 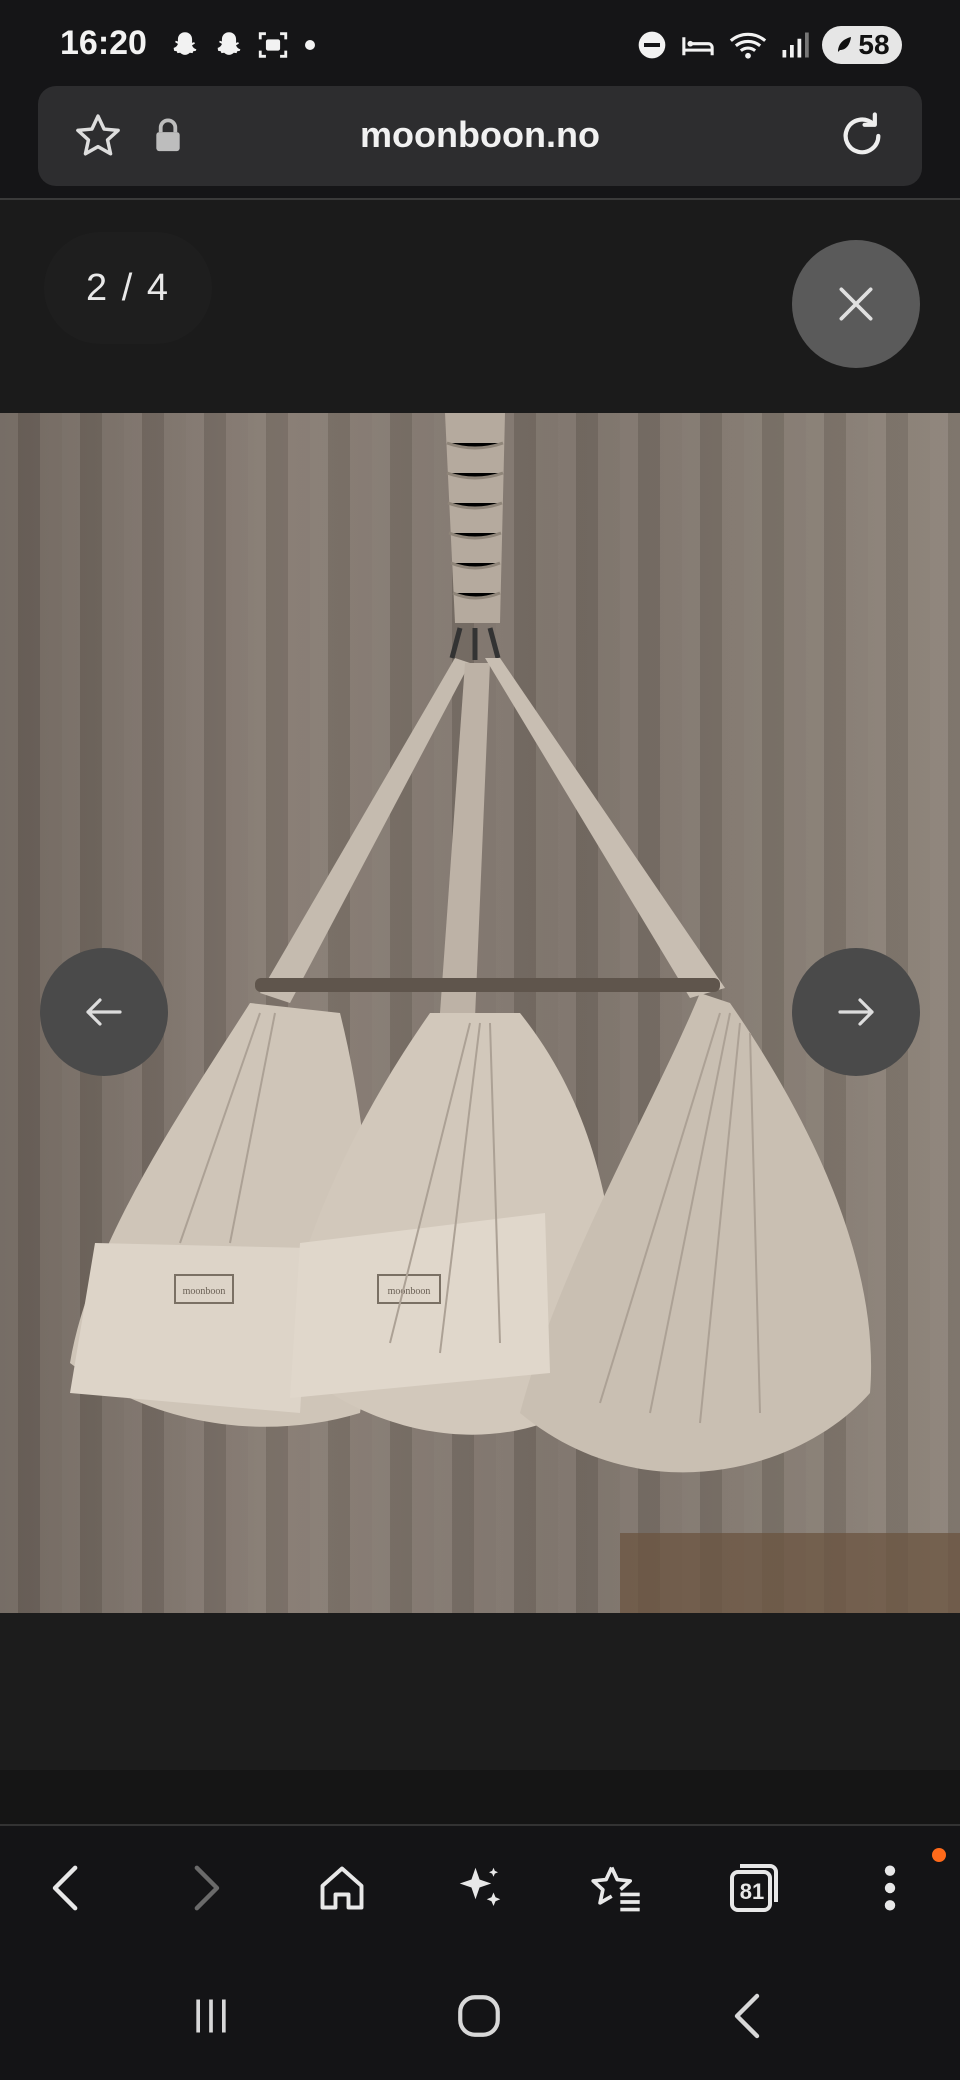 I want to click on close-icon, so click(x=856, y=304).